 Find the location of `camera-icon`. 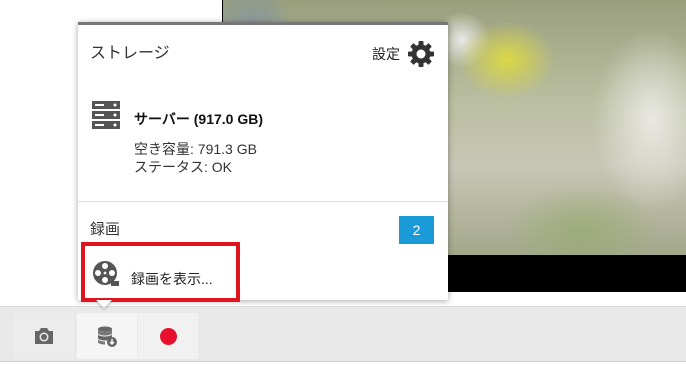

camera-icon is located at coordinates (44, 336).